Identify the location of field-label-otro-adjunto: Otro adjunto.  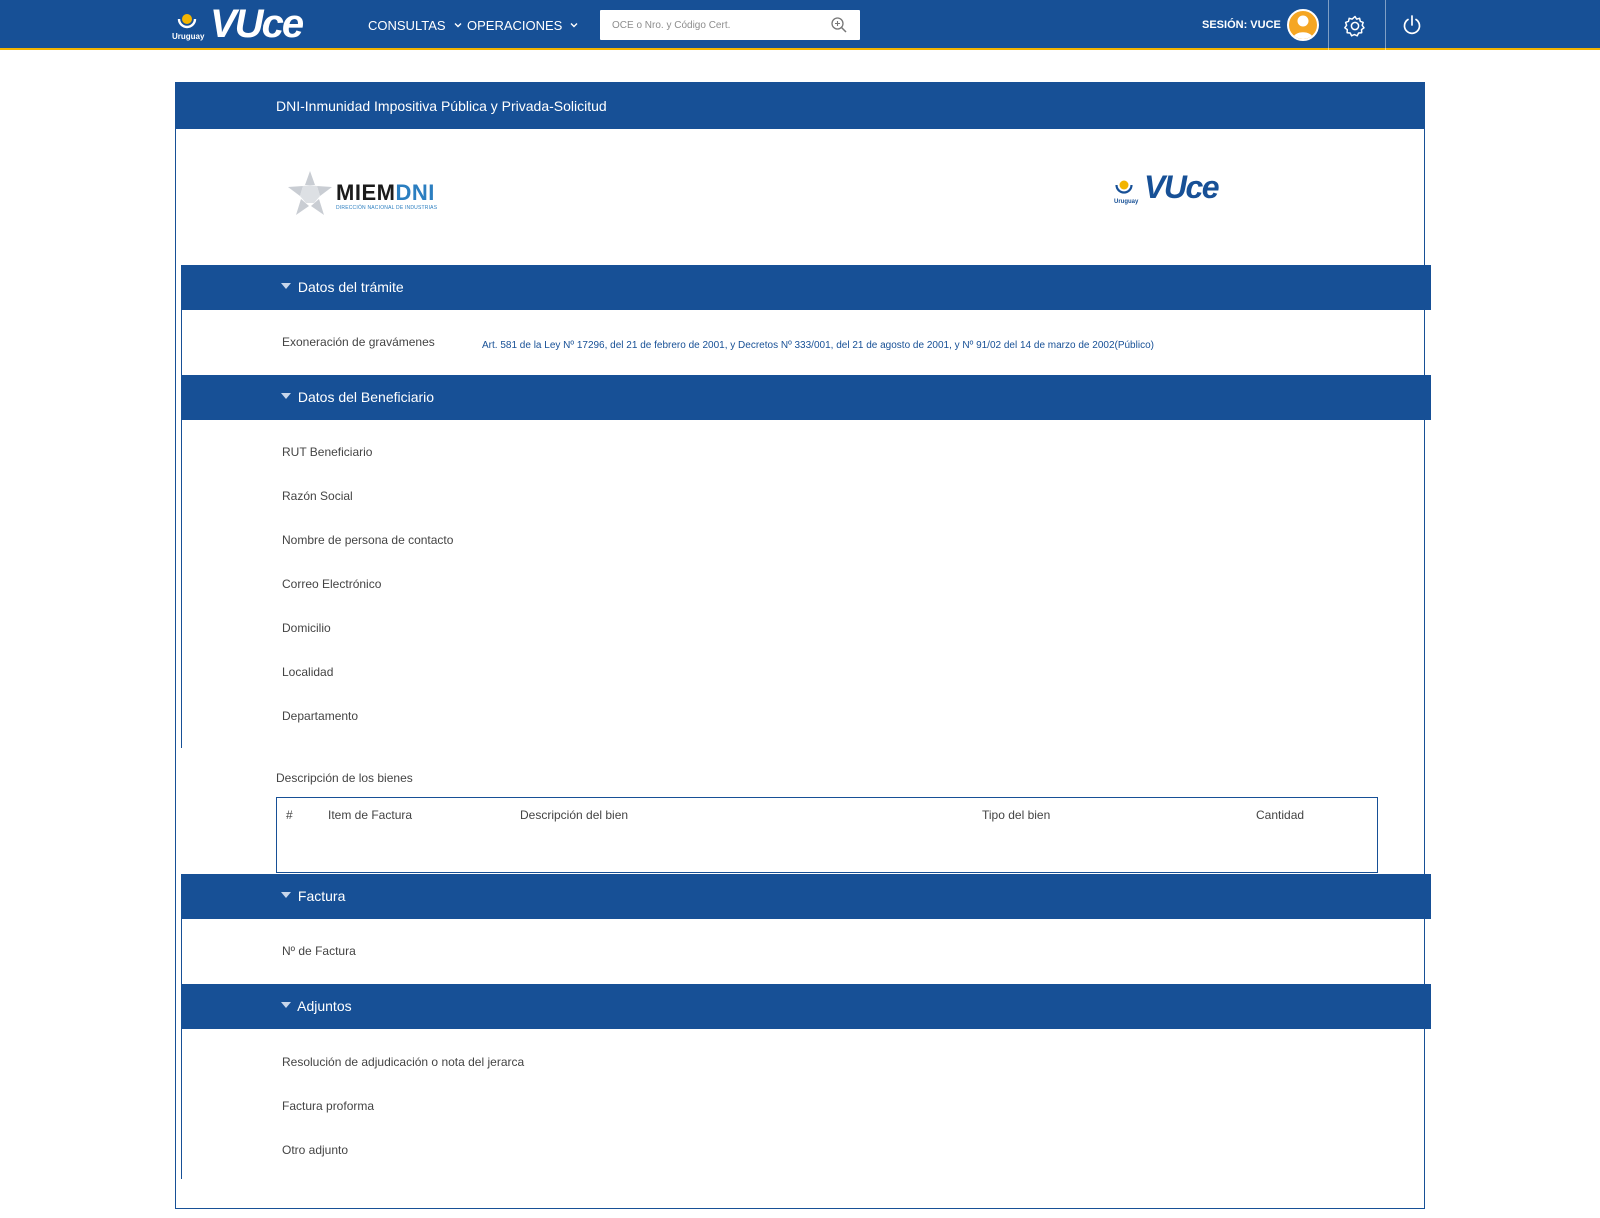
(315, 1150).